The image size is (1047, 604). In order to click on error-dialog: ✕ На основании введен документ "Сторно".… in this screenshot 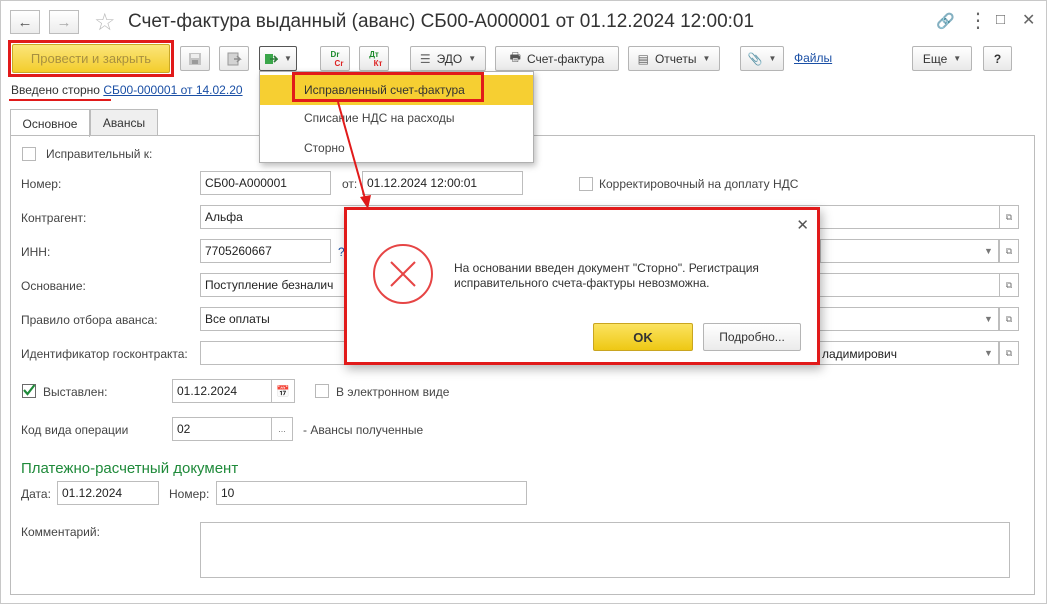, I will do `click(582, 286)`.